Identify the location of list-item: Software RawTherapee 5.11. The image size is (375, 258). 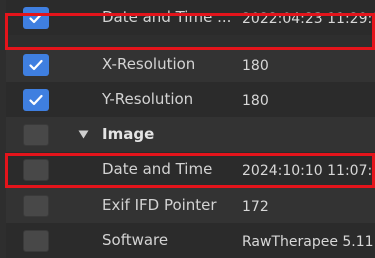
(190, 240).